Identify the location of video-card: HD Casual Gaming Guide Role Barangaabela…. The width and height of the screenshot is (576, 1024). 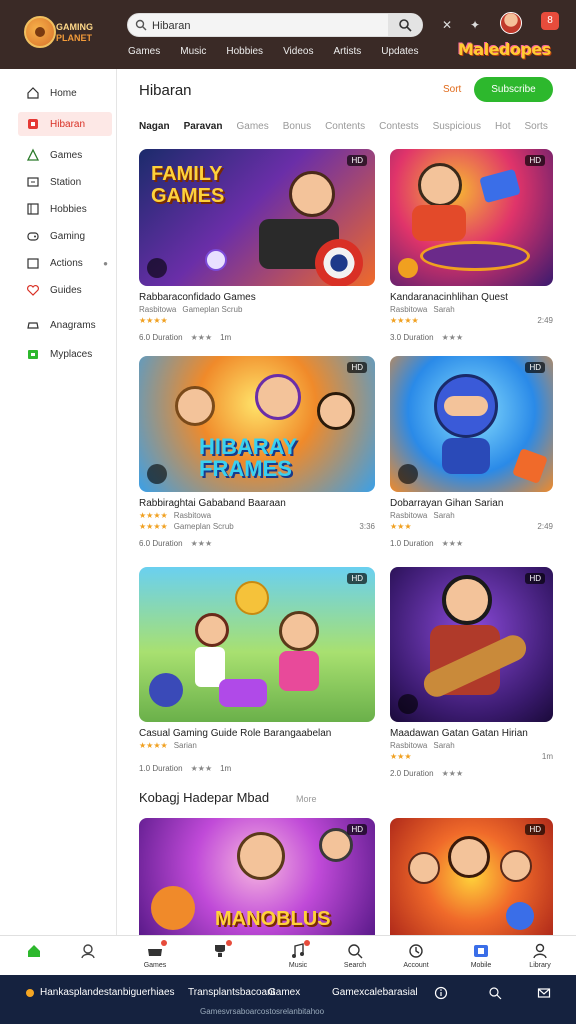
(257, 670).